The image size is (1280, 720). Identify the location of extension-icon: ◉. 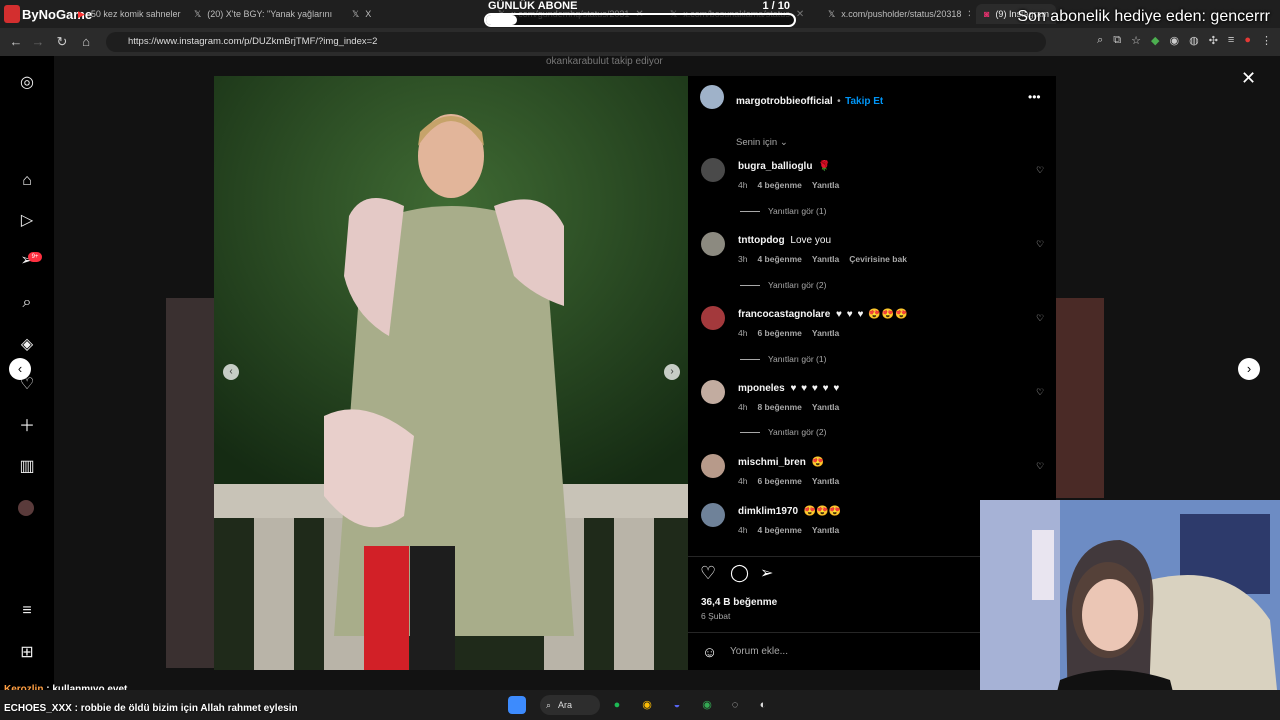
(1174, 40).